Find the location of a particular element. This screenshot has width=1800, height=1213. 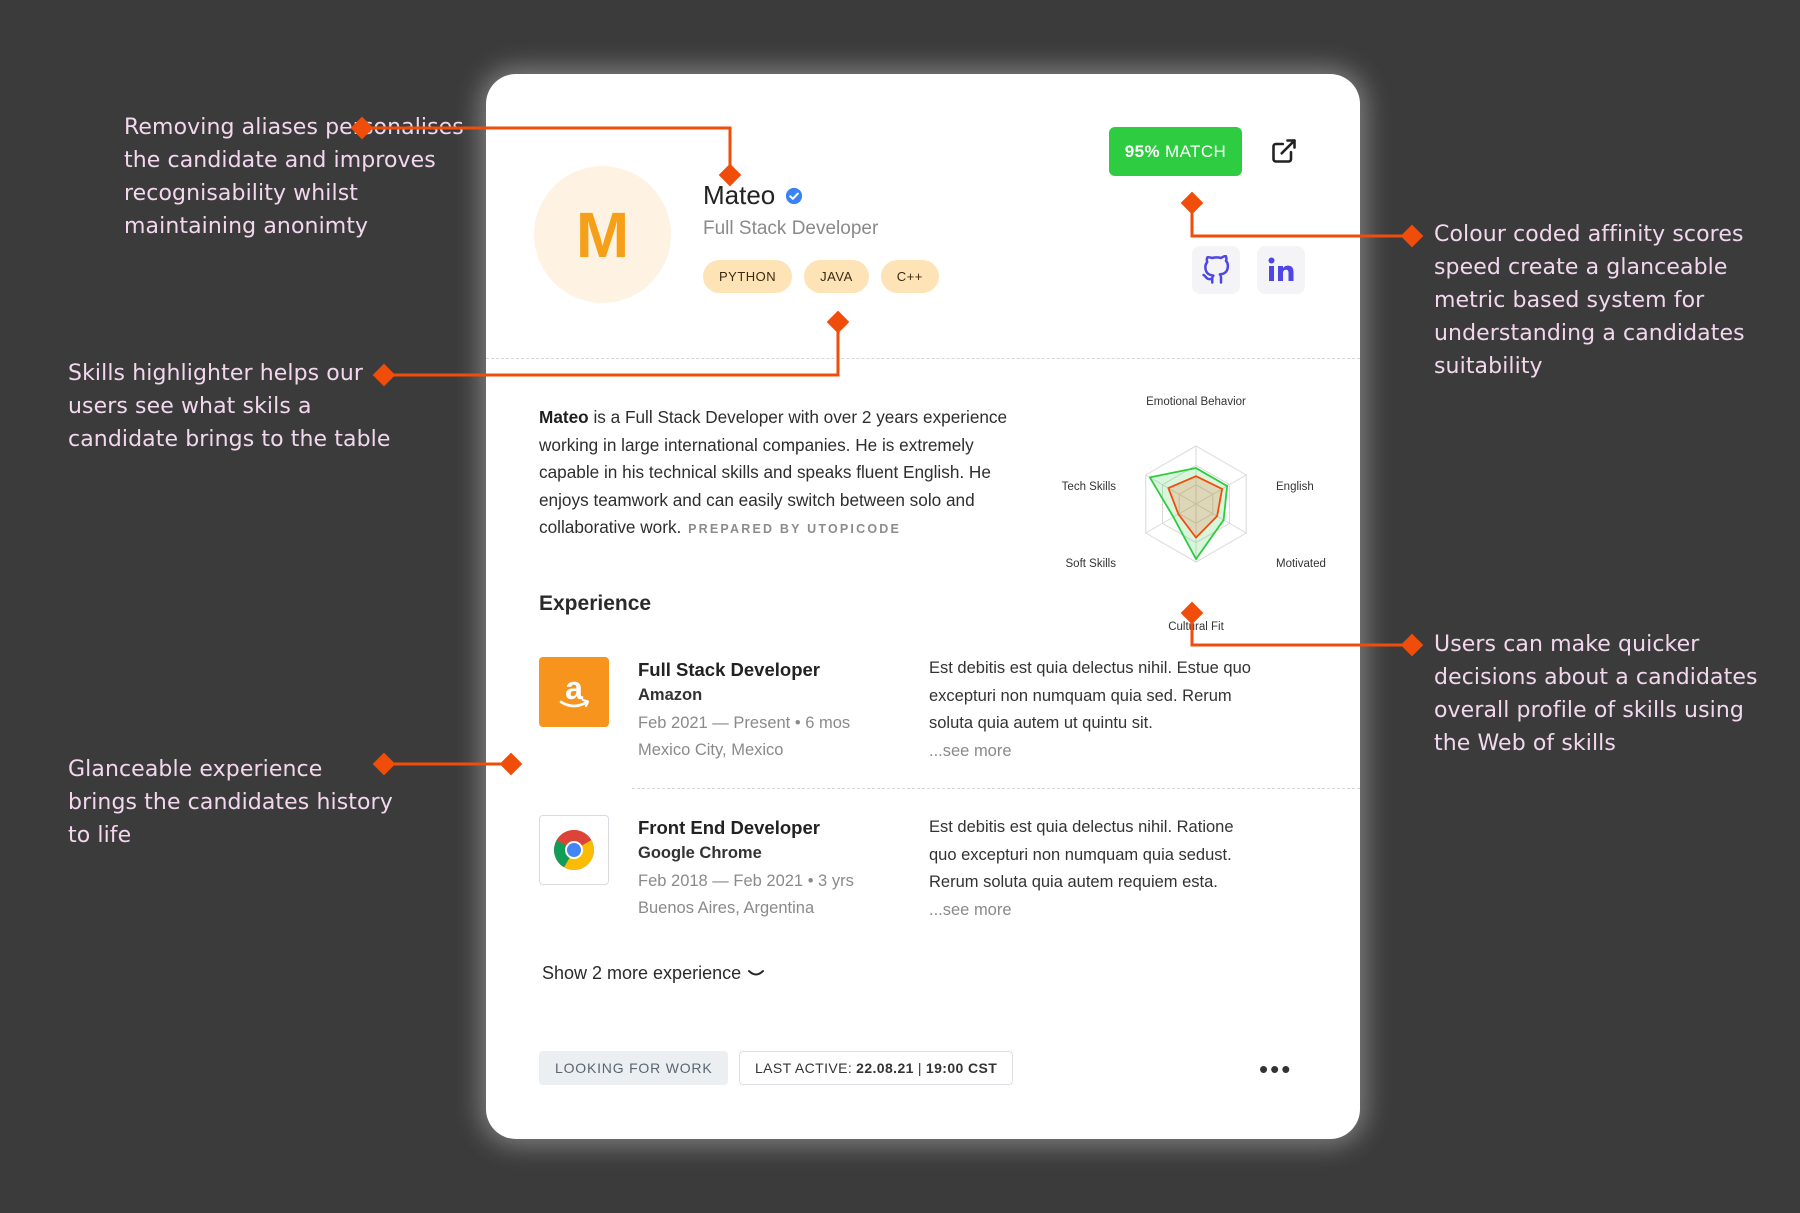

experience-company: Amazon is located at coordinates (670, 695).